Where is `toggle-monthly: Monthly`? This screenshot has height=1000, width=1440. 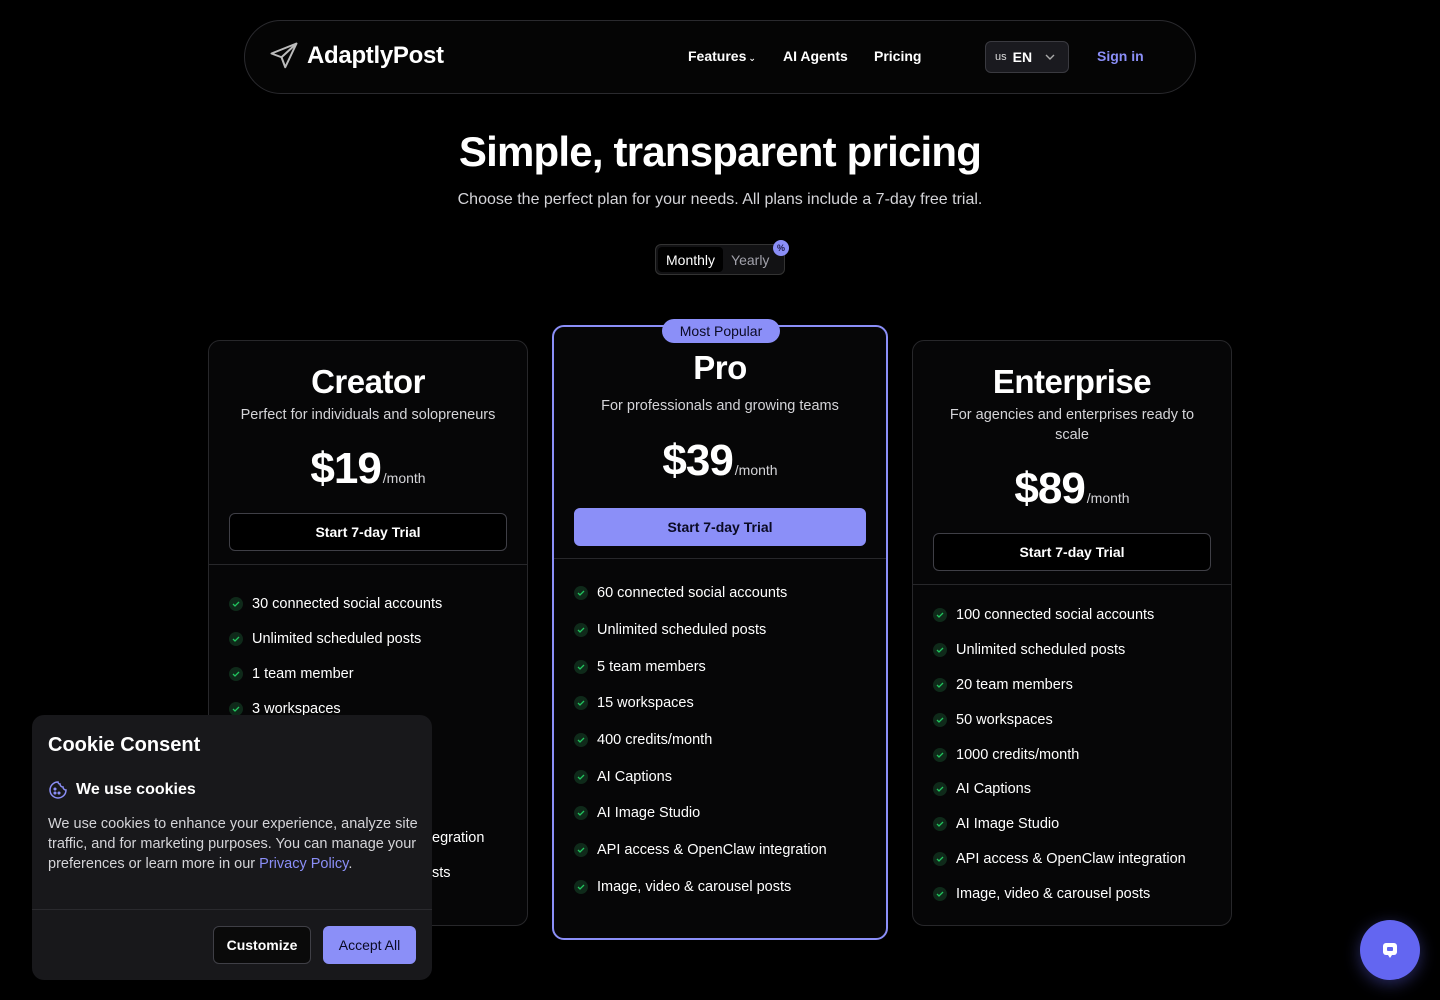
toggle-monthly: Monthly is located at coordinates (691, 259).